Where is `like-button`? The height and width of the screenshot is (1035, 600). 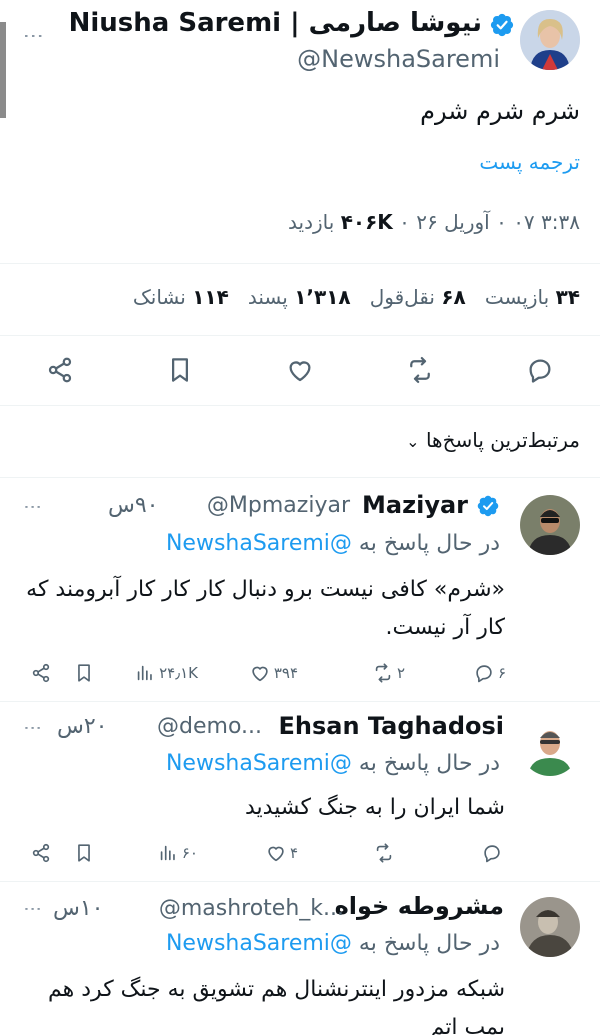
like-button is located at coordinates (300, 370).